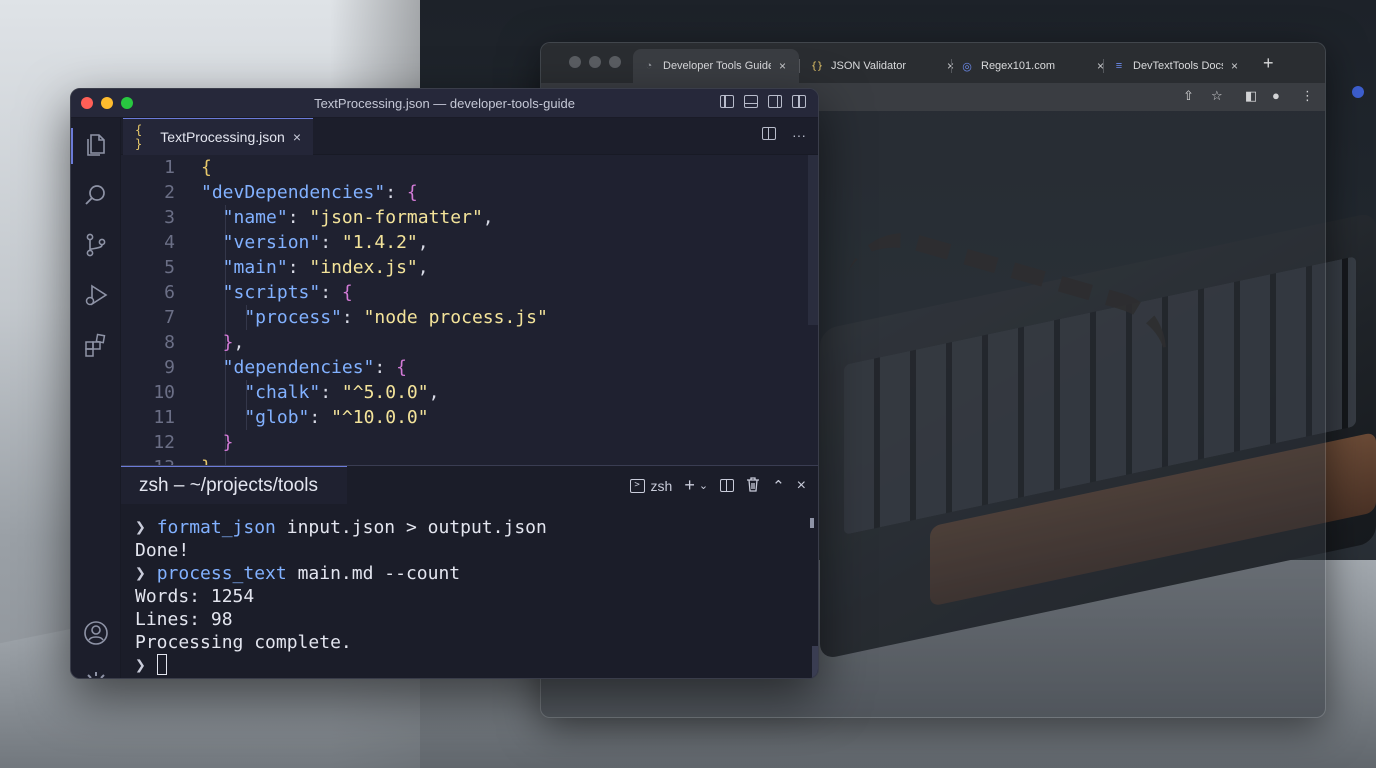 This screenshot has width=1376, height=768. I want to click on json-braces-icon: {}, so click(817, 66).